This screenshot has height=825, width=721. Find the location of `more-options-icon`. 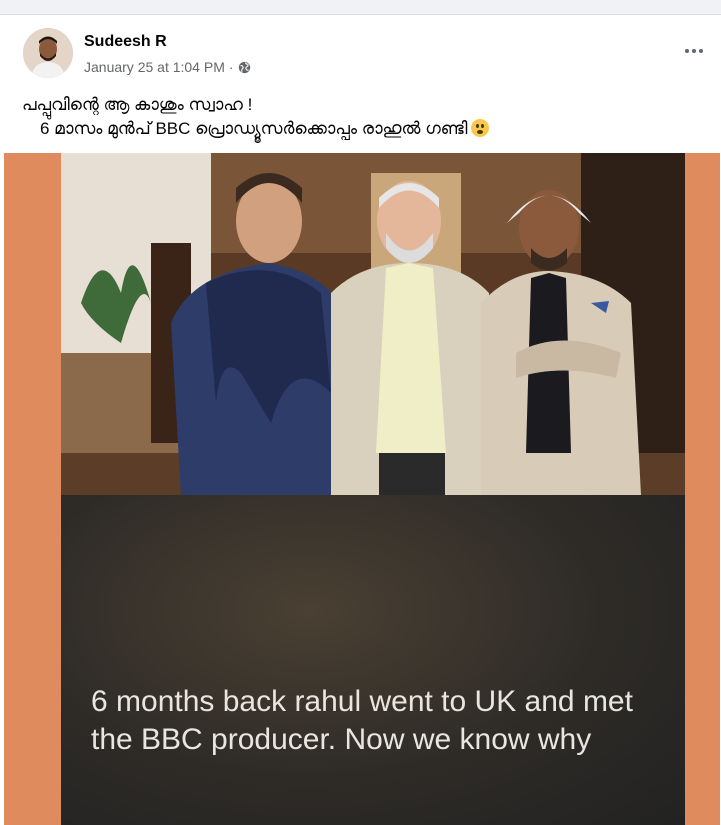

more-options-icon is located at coordinates (694, 51).